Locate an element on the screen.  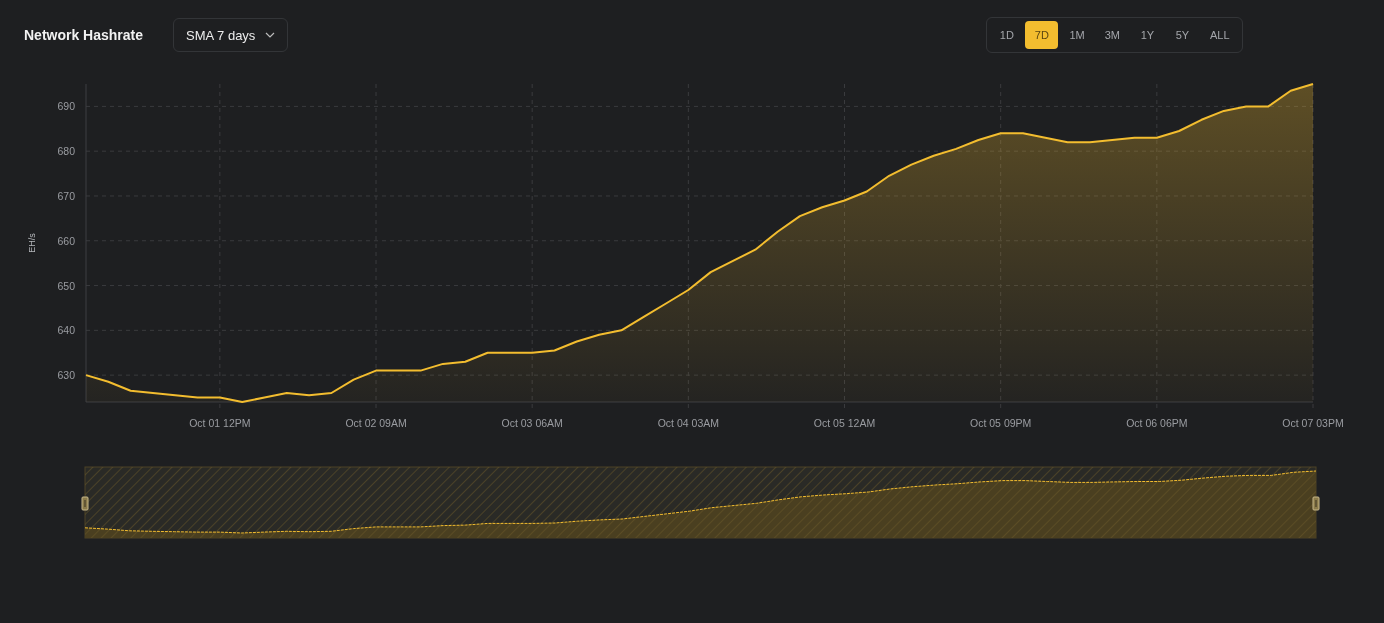
x-tick-label: Oct 01 12PM is located at coordinates (220, 423).